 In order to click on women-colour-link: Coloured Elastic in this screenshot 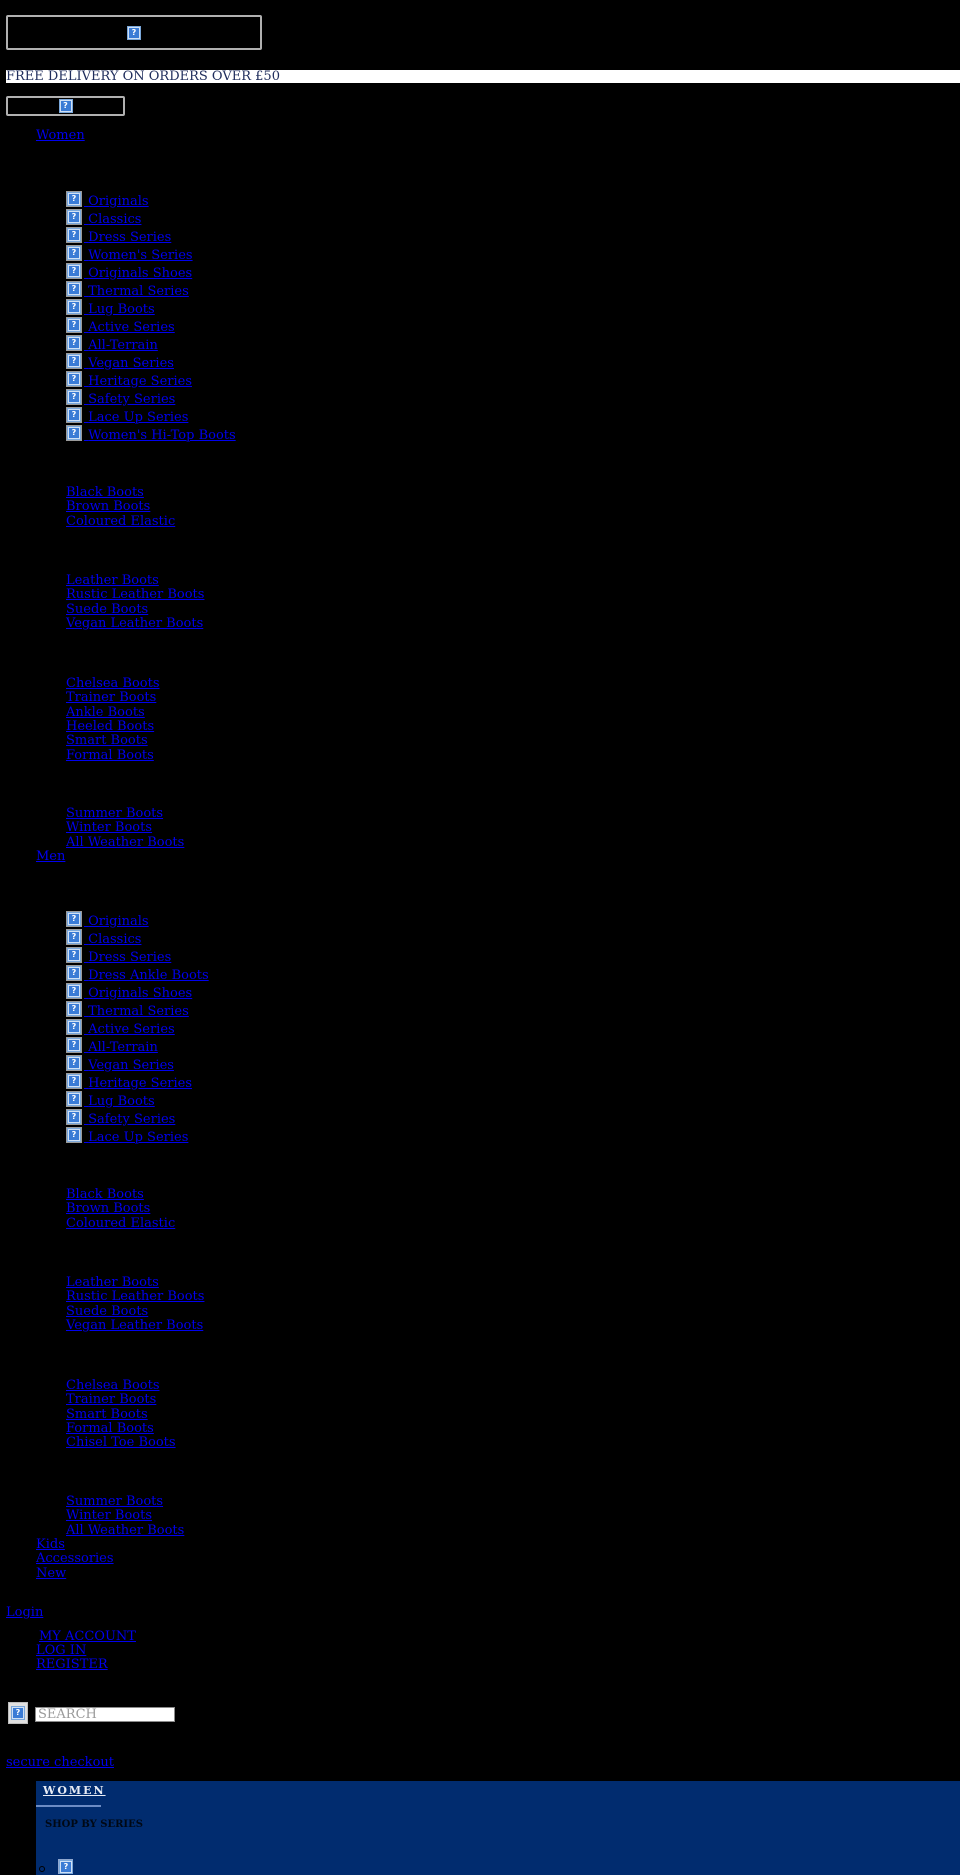, I will do `click(120, 521)`.